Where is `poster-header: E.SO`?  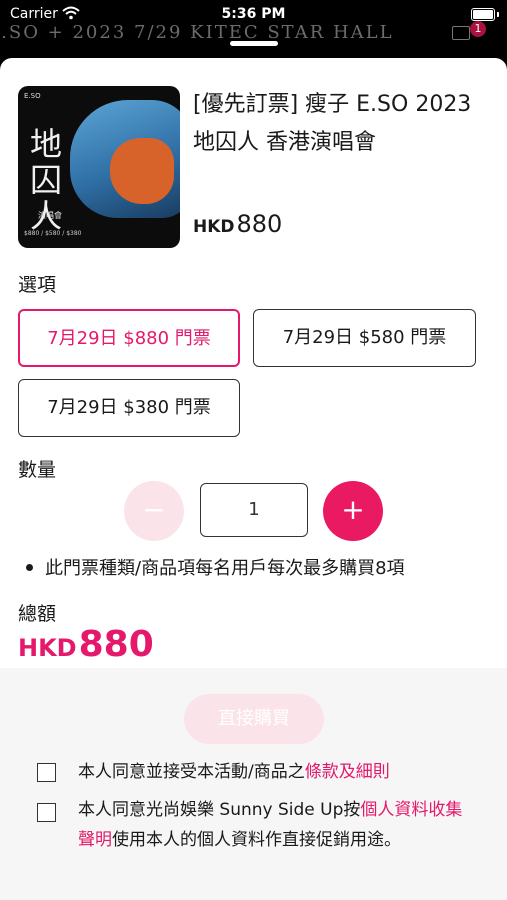
poster-header: E.SO is located at coordinates (32, 96).